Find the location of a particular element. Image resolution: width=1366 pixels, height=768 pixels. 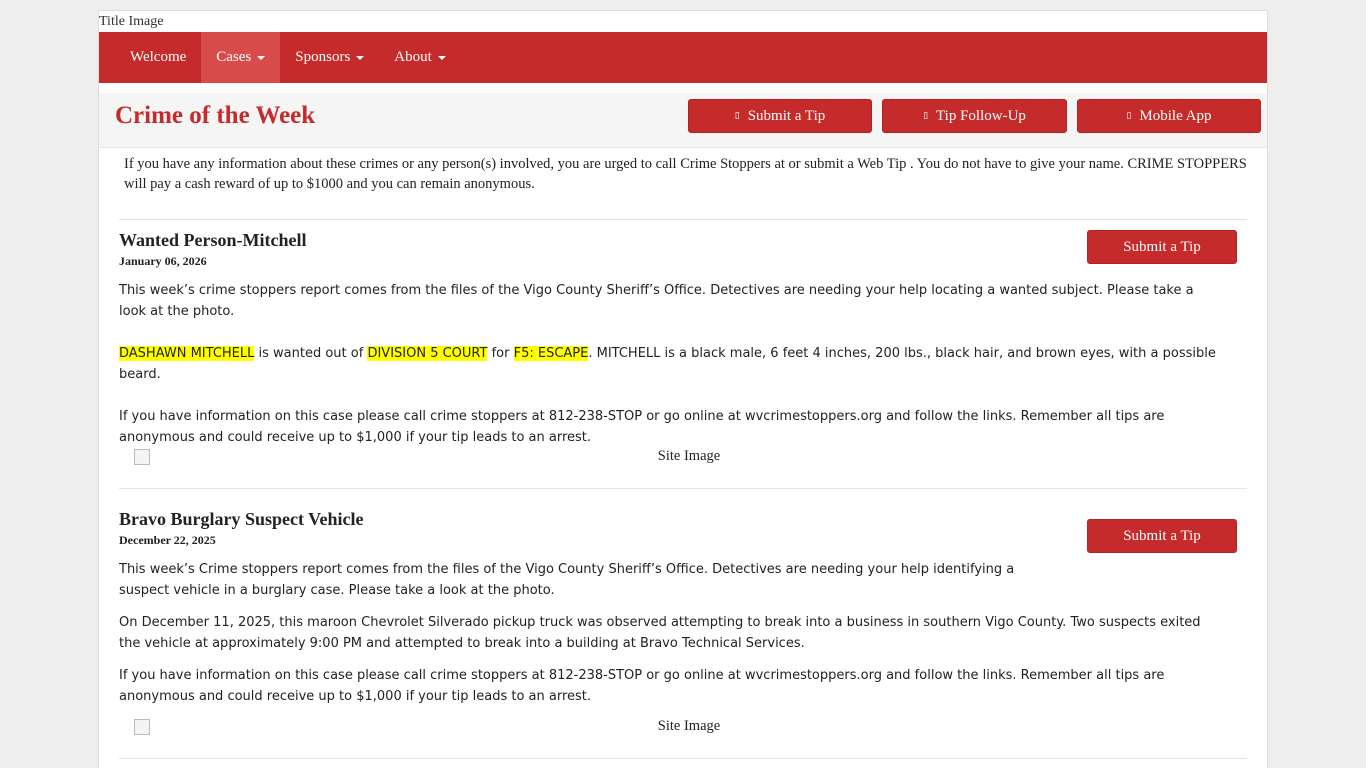

nav-about: About is located at coordinates (420, 57).